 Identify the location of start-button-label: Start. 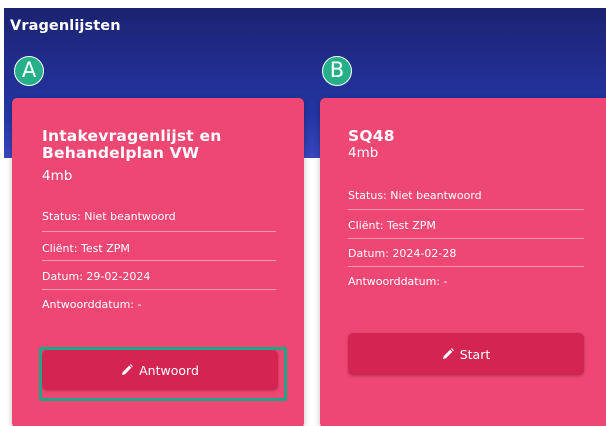
(475, 354).